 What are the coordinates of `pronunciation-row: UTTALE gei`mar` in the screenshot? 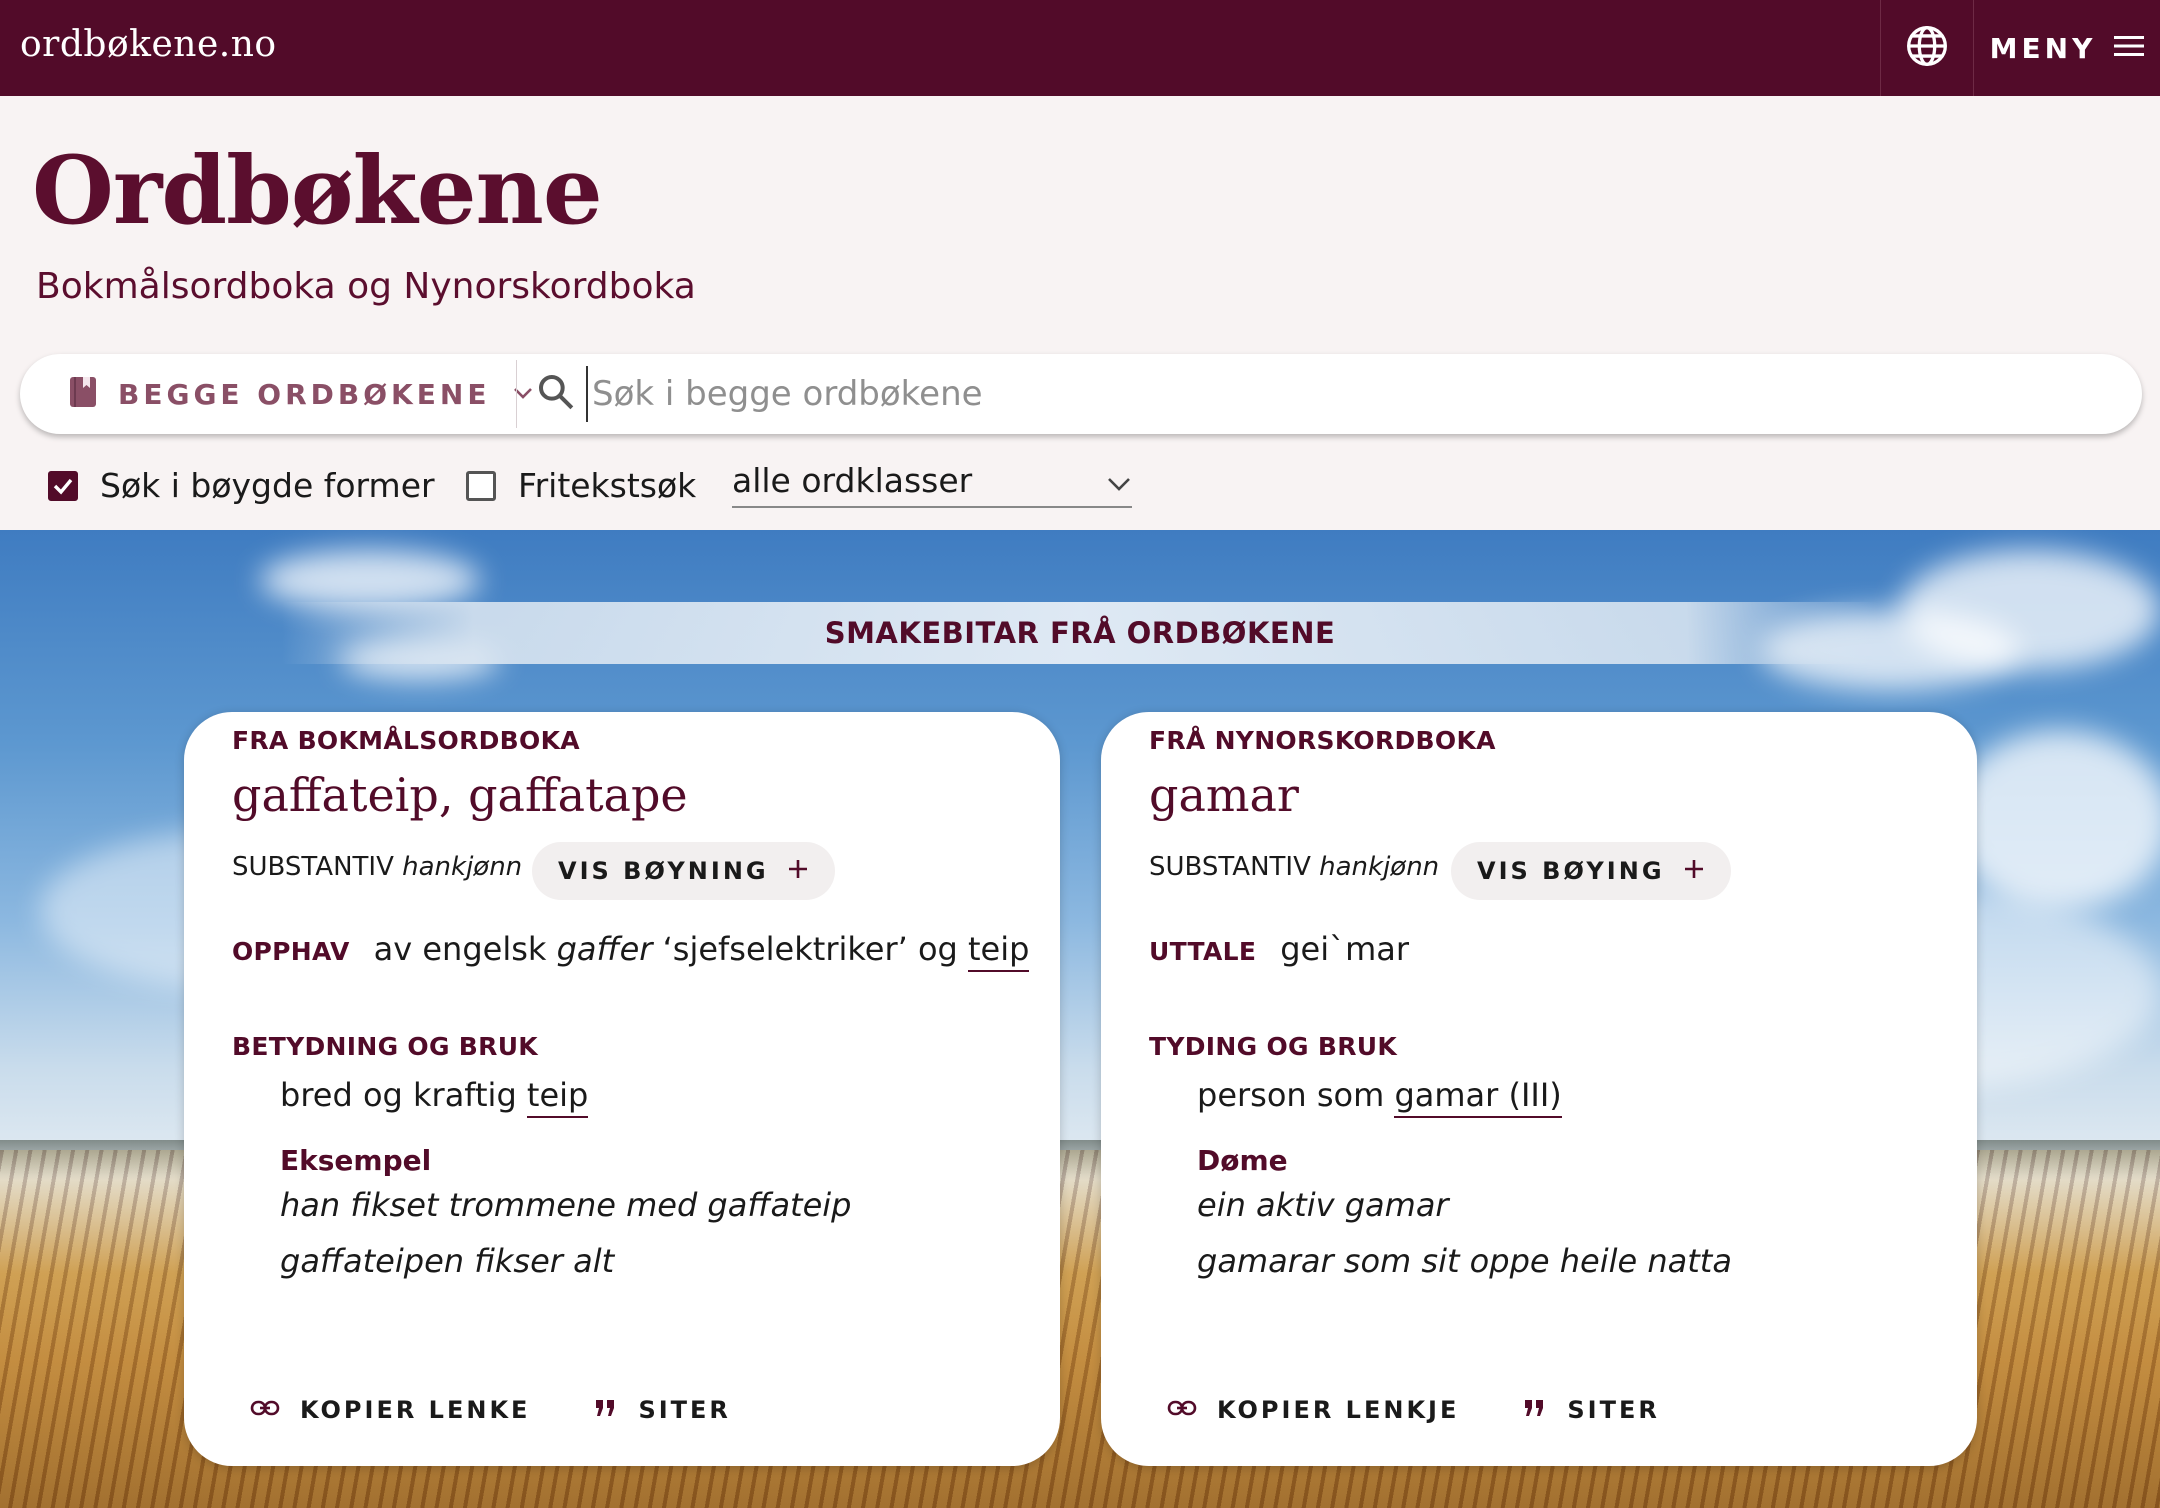 It's located at (1279, 949).